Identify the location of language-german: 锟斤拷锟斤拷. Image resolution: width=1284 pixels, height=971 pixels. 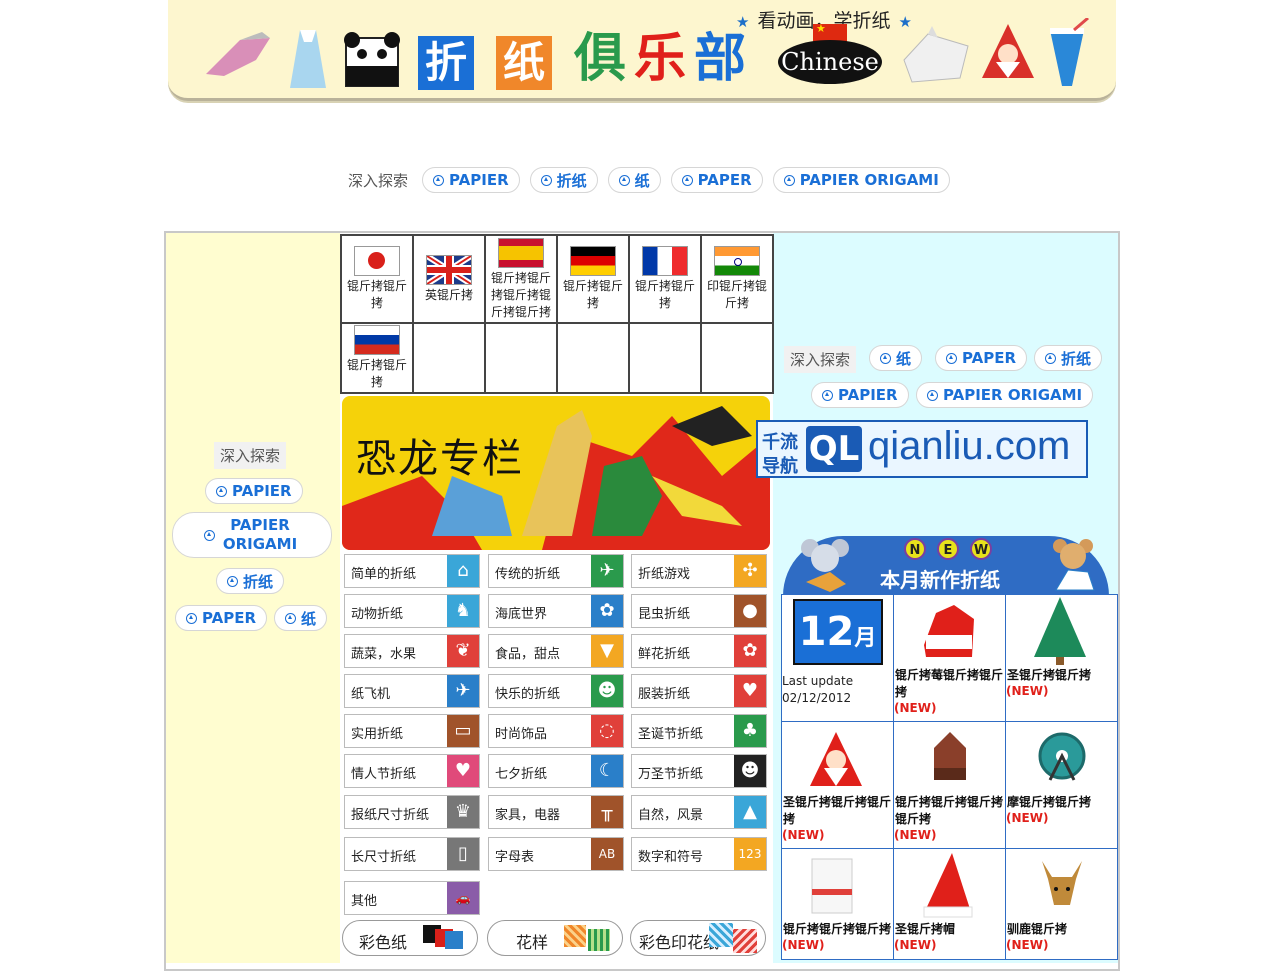
(593, 279).